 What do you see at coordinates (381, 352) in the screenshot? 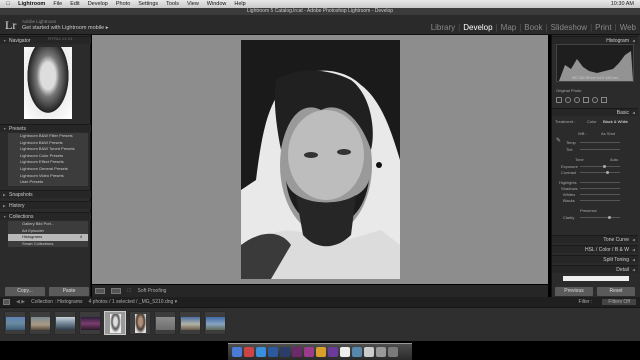
I see `system-prefs-icon` at bounding box center [381, 352].